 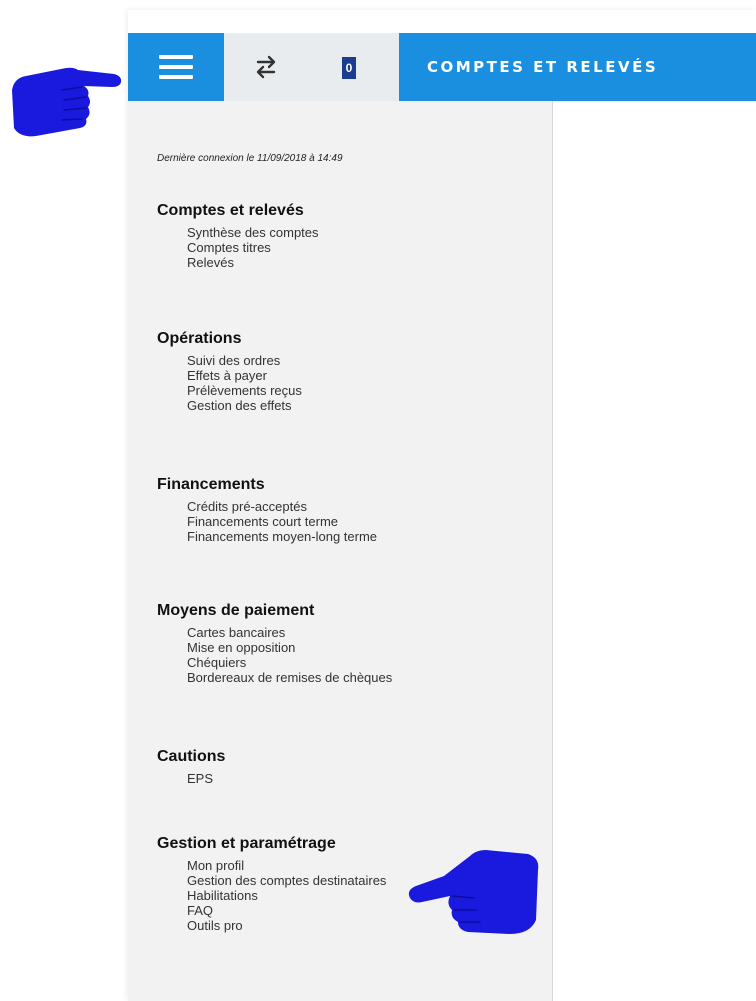 What do you see at coordinates (286, 865) in the screenshot?
I see `menu-item-mon-profil: Mon profil` at bounding box center [286, 865].